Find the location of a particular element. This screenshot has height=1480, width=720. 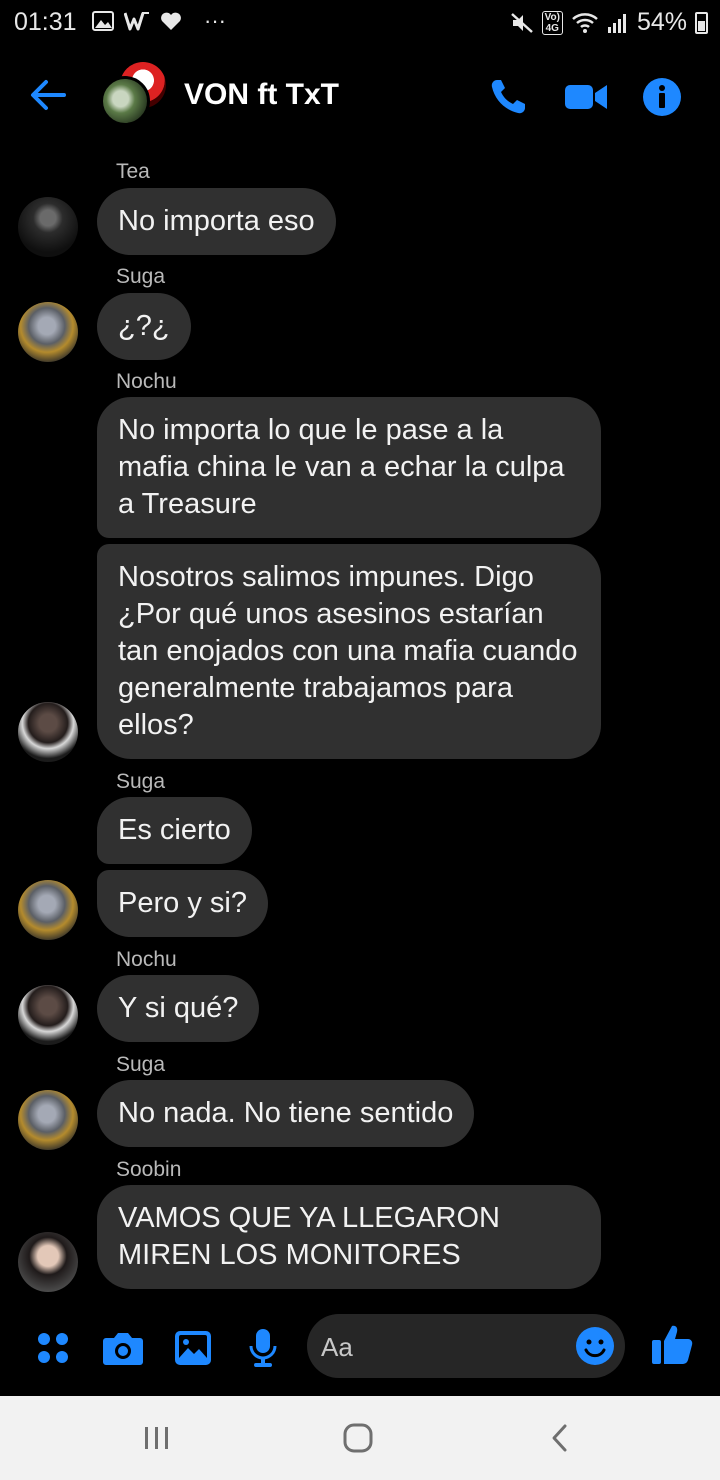

microphone-icon is located at coordinates (263, 1348).